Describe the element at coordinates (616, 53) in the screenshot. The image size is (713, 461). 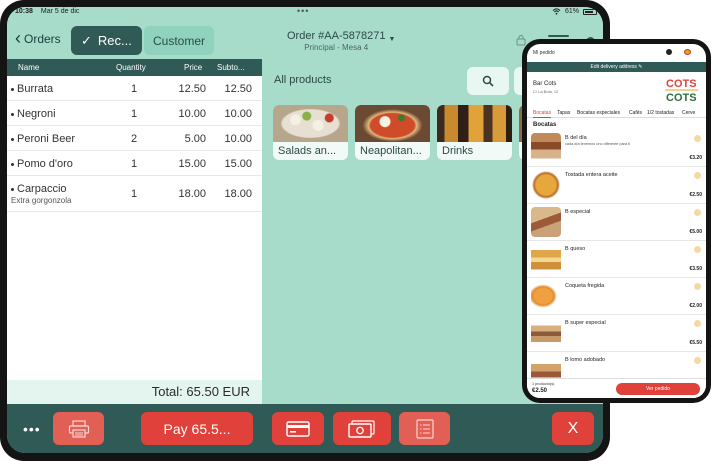
I see `phone-header: Mi pedido` at that location.